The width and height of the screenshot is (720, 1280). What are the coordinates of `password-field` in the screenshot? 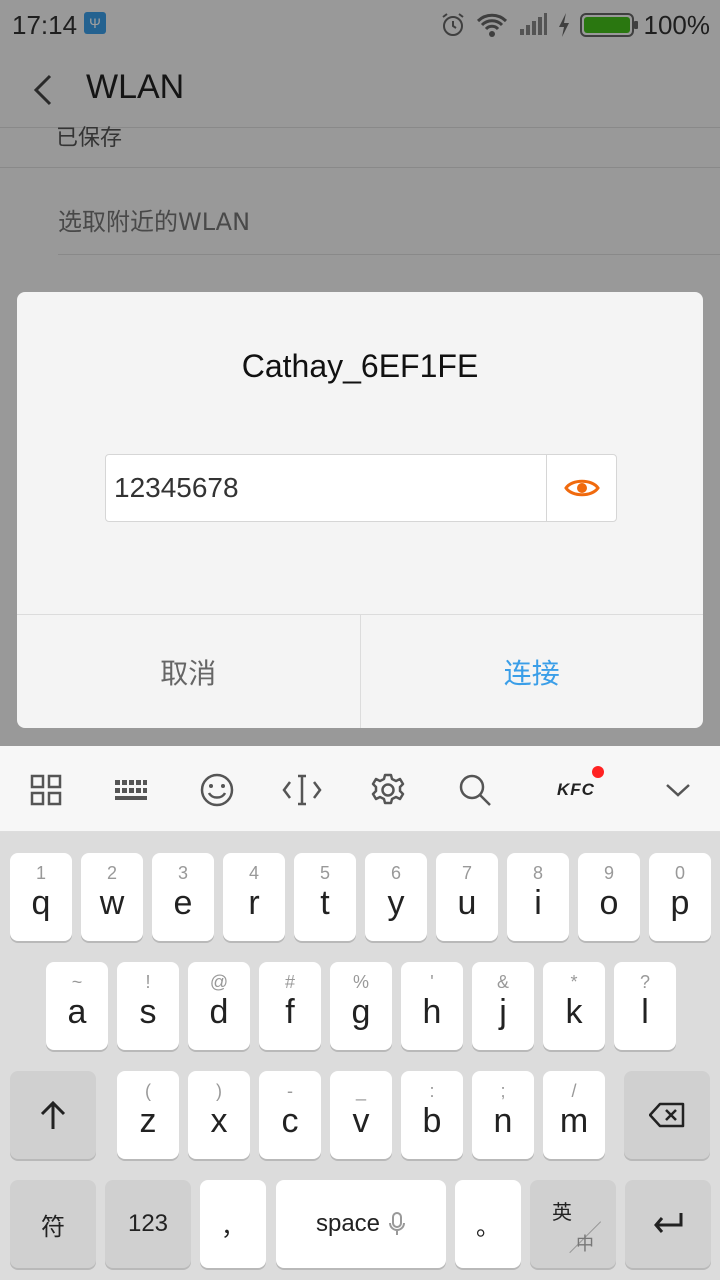 It's located at (361, 488).